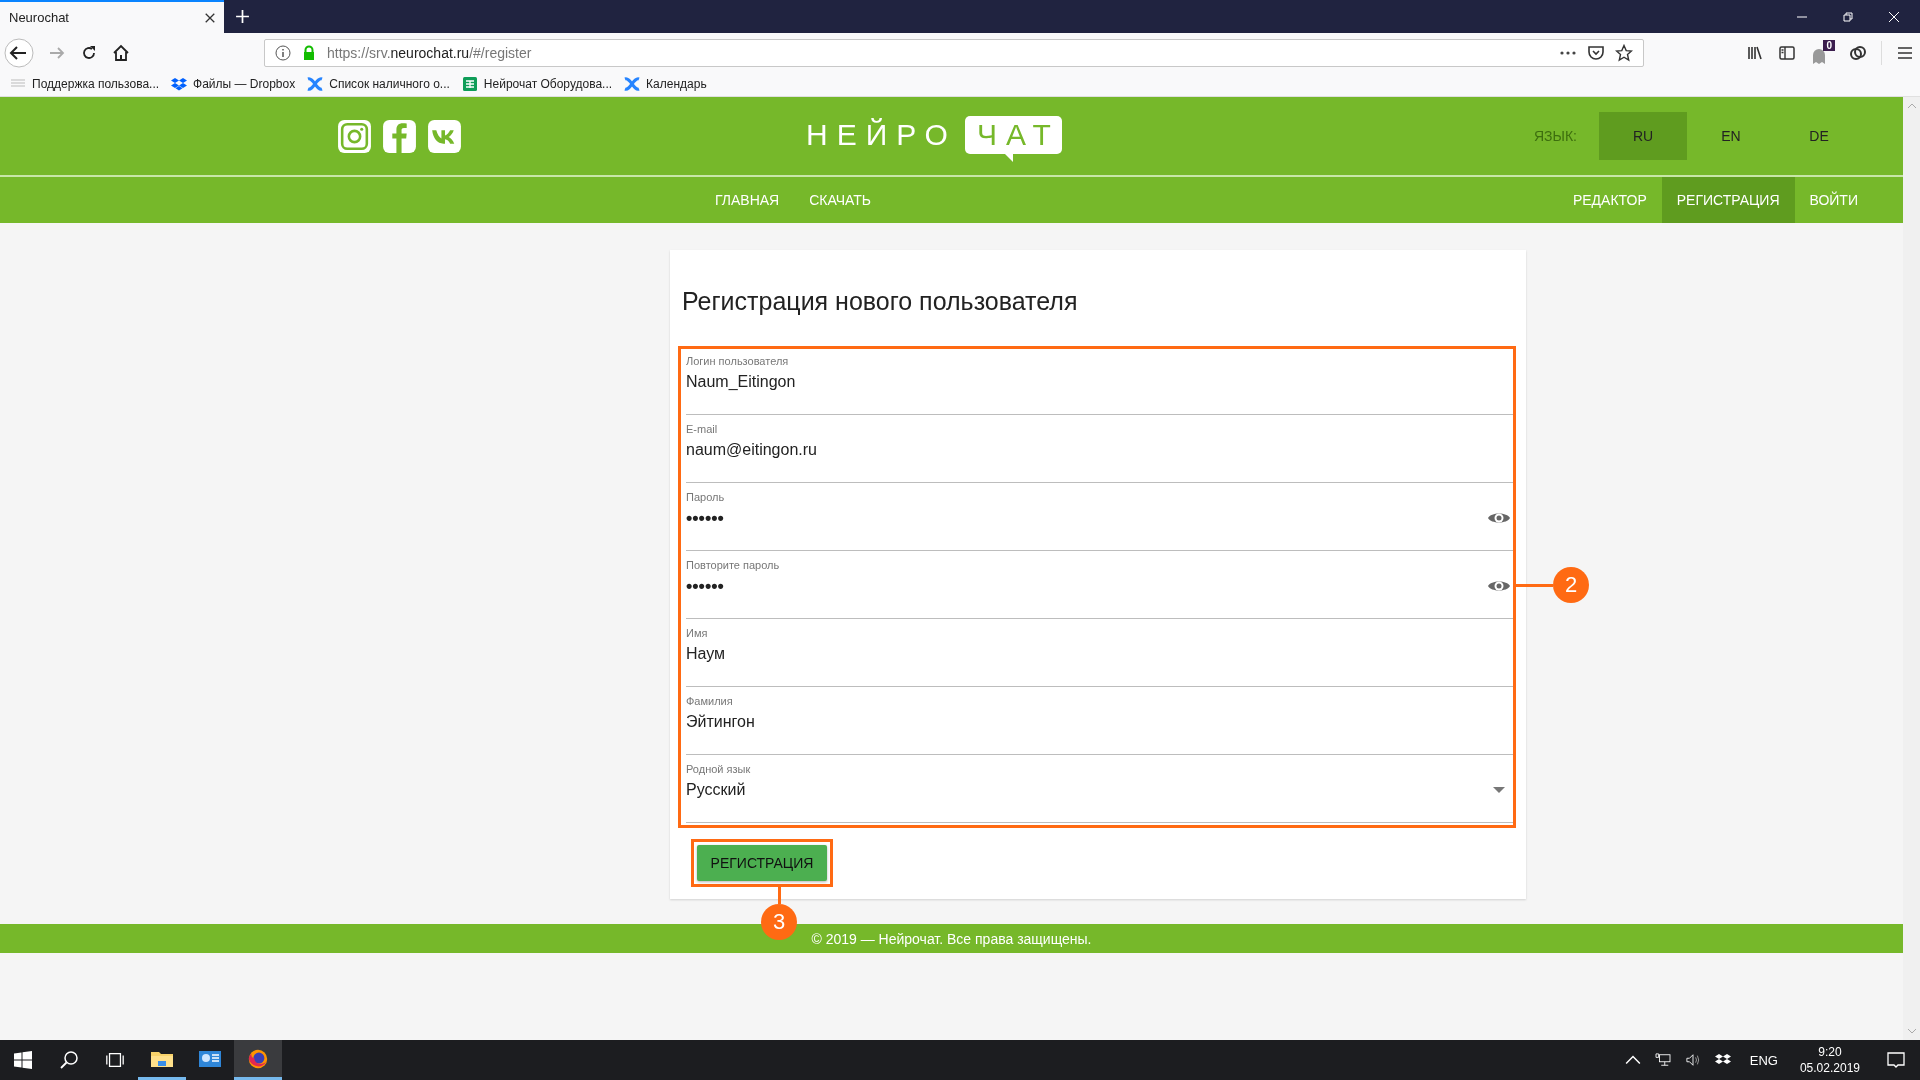  Describe the element at coordinates (1692, 1060) in the screenshot. I see `speaker-icon` at that location.